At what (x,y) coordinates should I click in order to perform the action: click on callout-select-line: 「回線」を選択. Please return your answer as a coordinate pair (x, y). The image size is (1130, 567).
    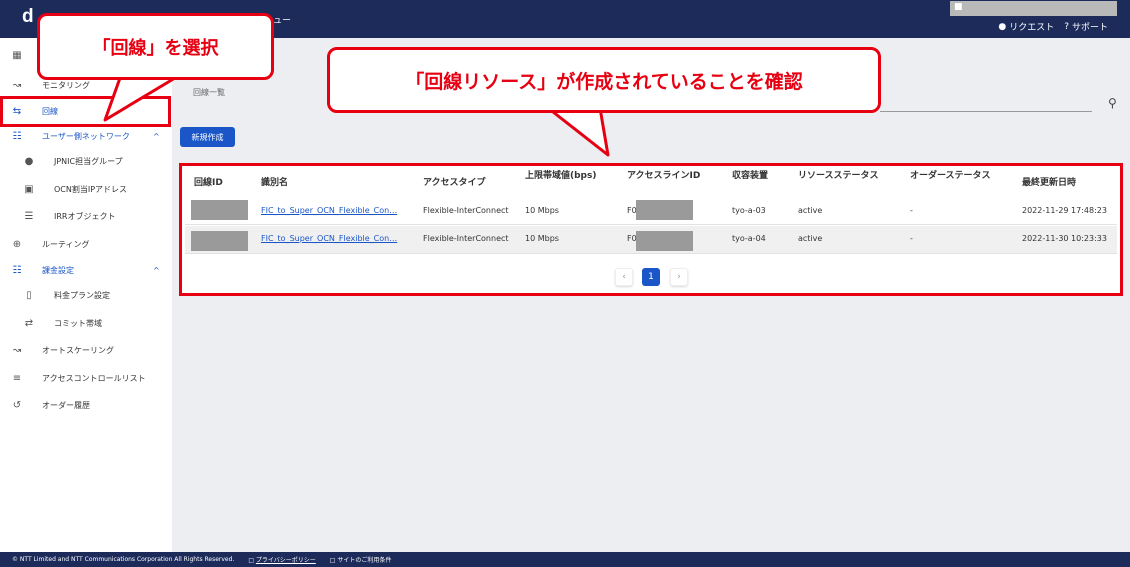
    Looking at the image, I should click on (155, 46).